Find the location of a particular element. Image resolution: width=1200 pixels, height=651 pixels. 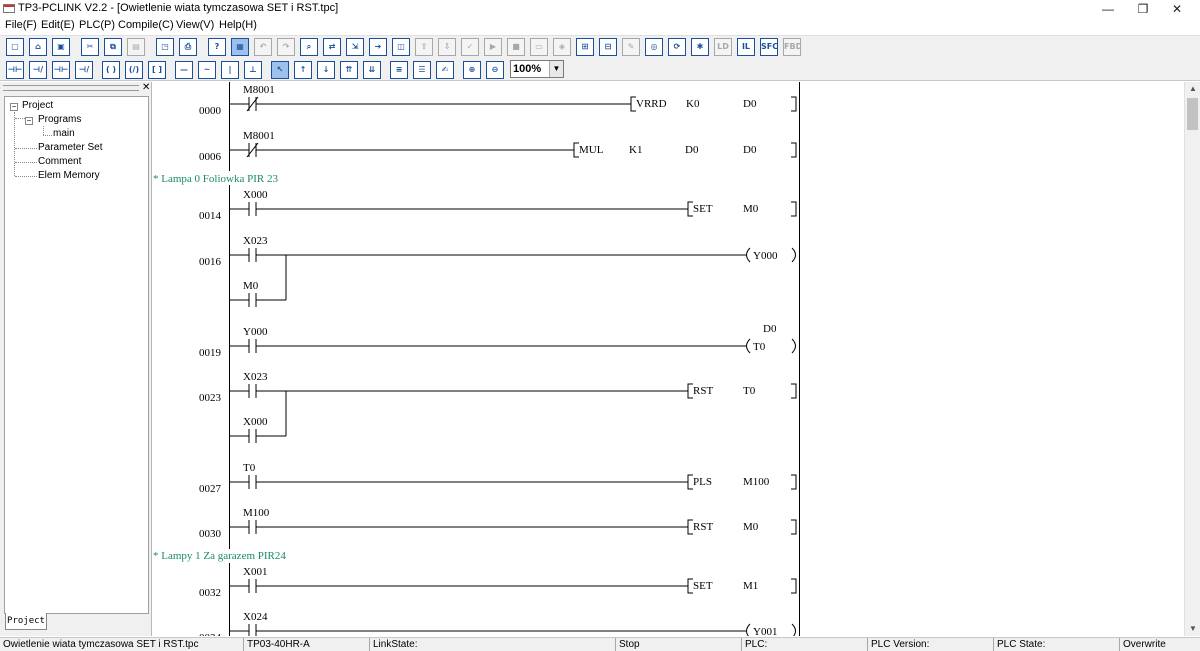

menu-file: File(F) is located at coordinates (21, 25).